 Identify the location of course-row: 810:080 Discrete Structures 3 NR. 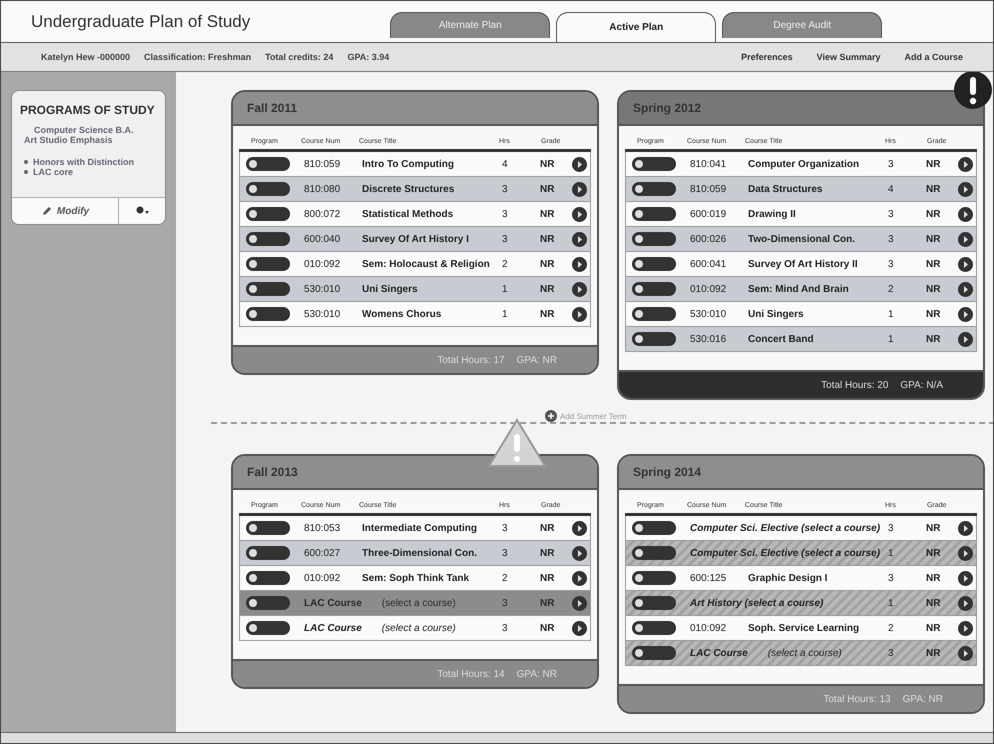
(415, 189).